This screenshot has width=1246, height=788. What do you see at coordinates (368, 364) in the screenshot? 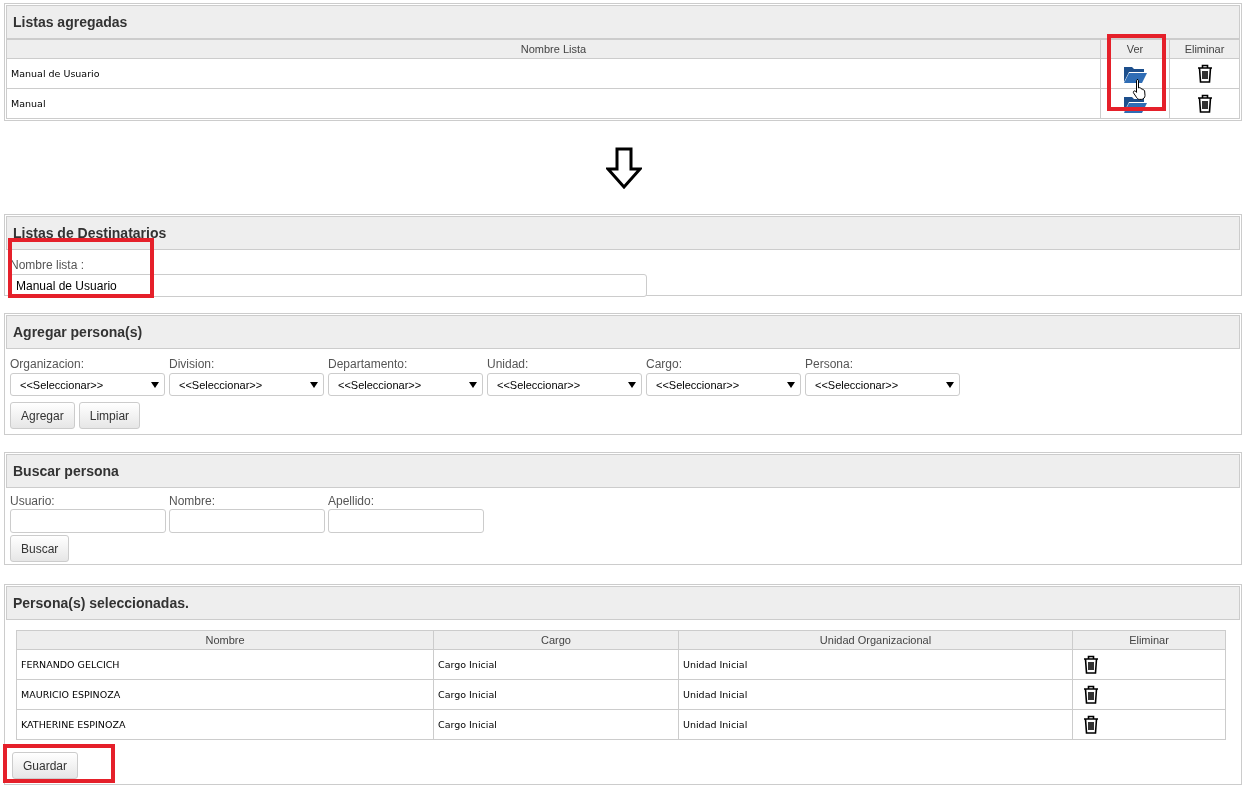
I see `field-label: Departamento:` at bounding box center [368, 364].